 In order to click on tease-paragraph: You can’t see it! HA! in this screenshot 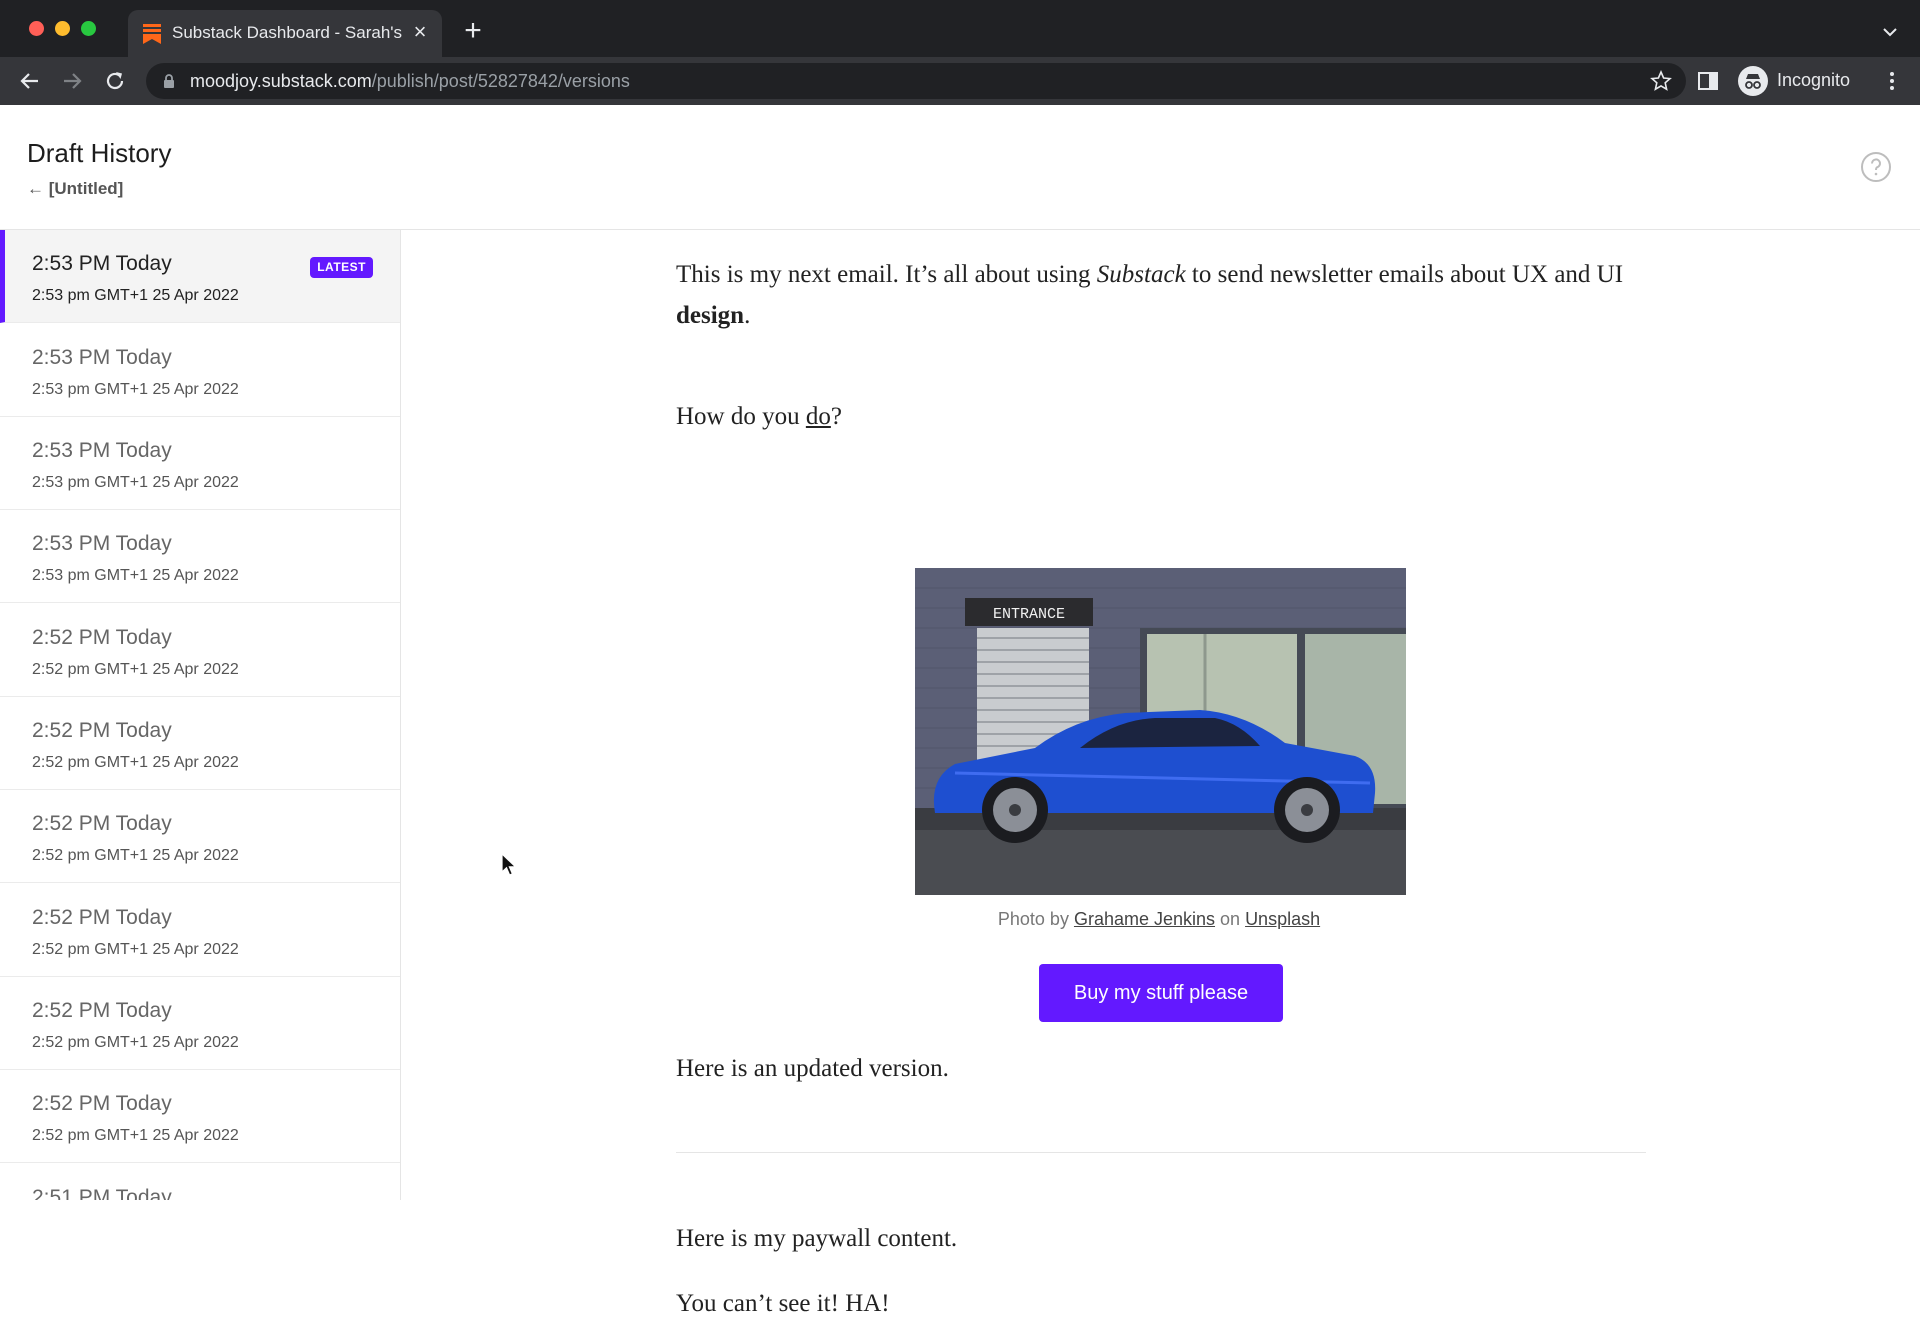, I will do `click(783, 1303)`.